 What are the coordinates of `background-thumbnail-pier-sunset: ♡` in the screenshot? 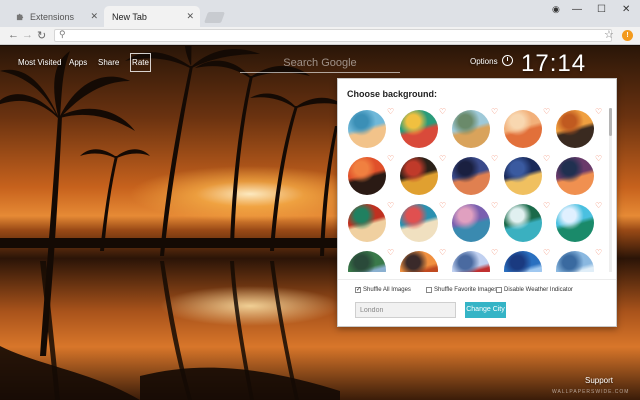 It's located at (528, 133).